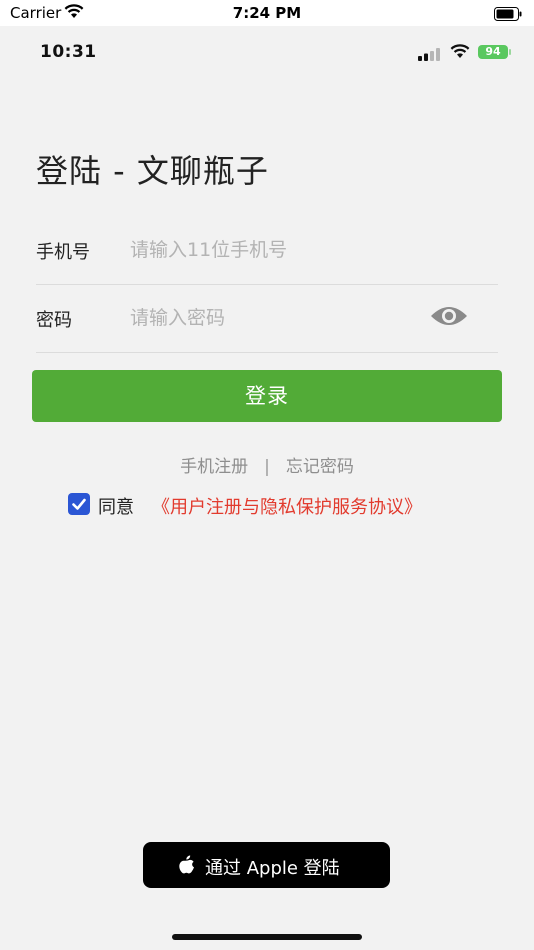 The height and width of the screenshot is (950, 534). I want to click on battery-tip, so click(510, 52).